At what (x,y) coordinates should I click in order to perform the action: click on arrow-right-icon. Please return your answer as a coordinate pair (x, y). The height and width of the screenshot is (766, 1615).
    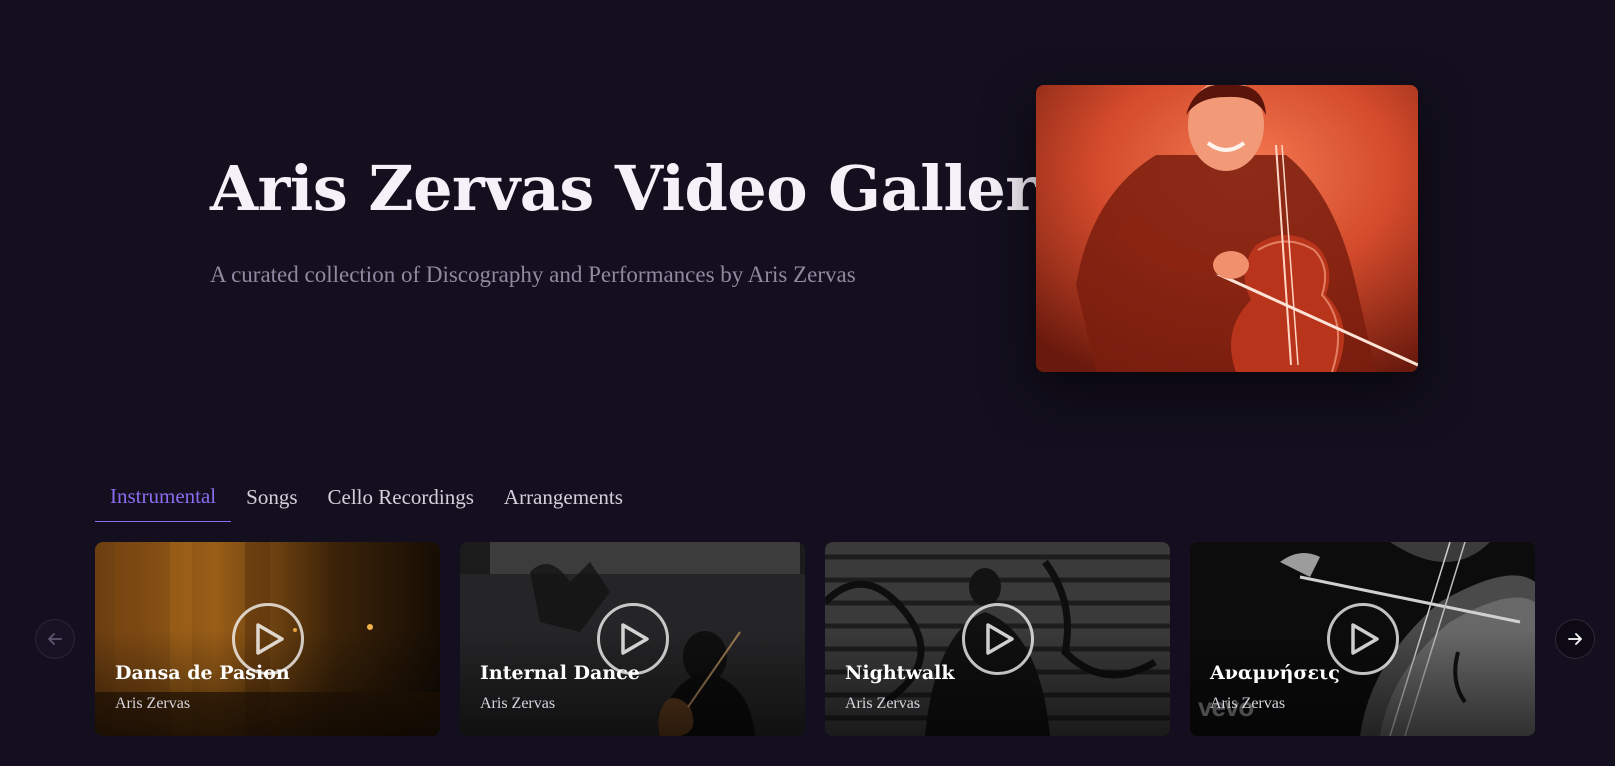
    Looking at the image, I should click on (1575, 639).